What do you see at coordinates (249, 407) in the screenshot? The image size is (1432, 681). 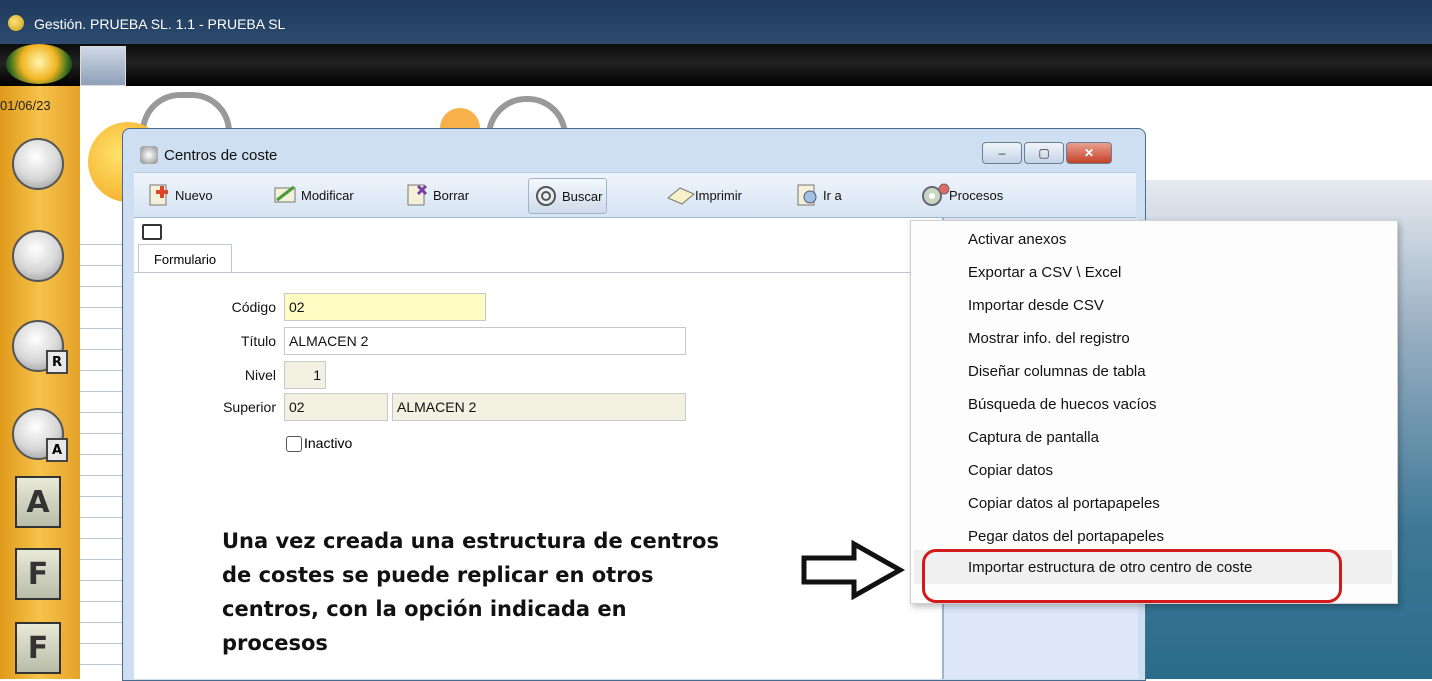 I see `superior-label: Superior` at bounding box center [249, 407].